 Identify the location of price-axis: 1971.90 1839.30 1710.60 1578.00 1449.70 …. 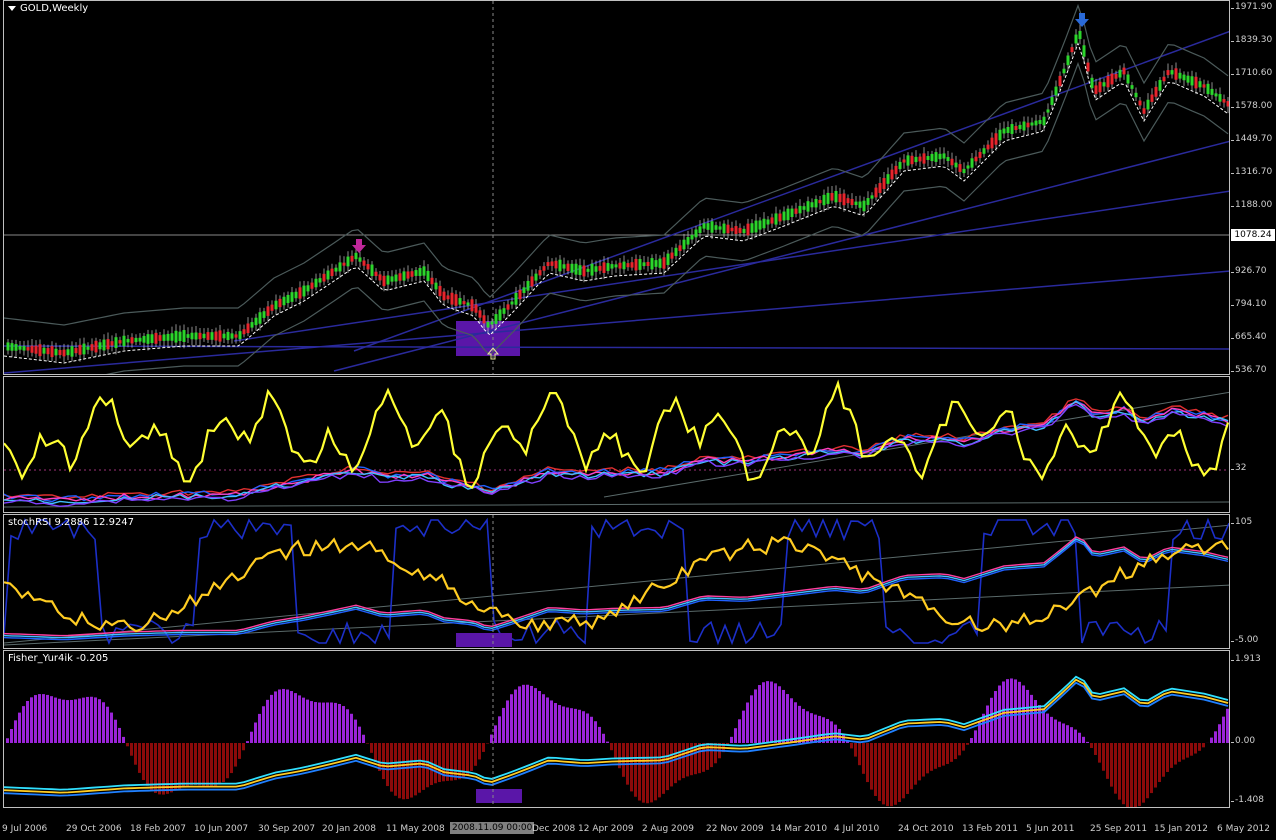
(1253, 187).